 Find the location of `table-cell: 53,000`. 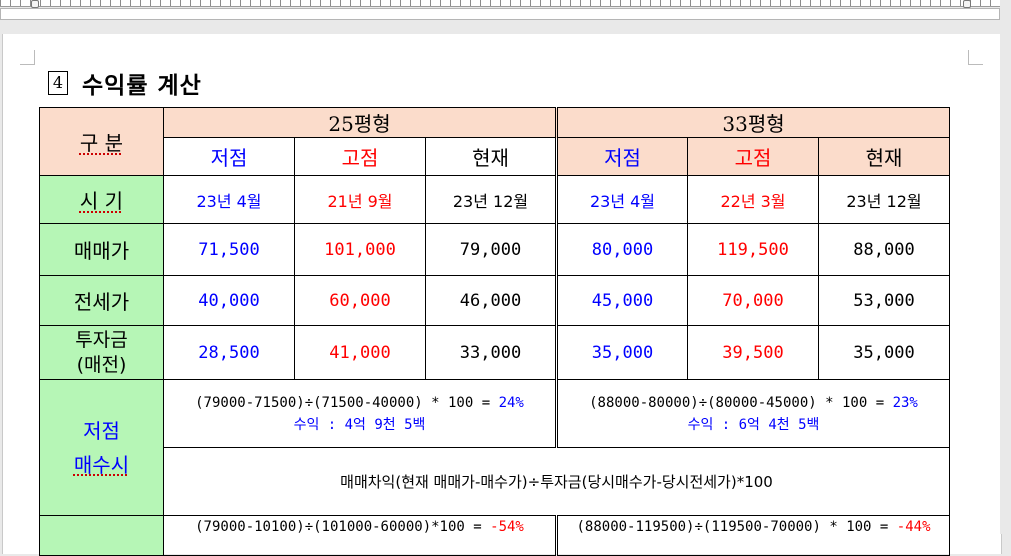

table-cell: 53,000 is located at coordinates (884, 300).